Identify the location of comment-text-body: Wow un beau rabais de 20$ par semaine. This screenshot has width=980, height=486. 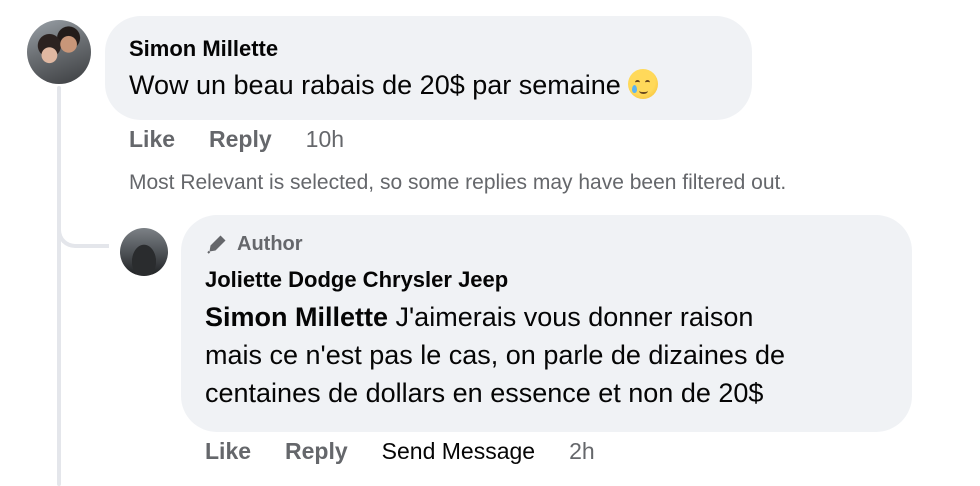
(375, 85).